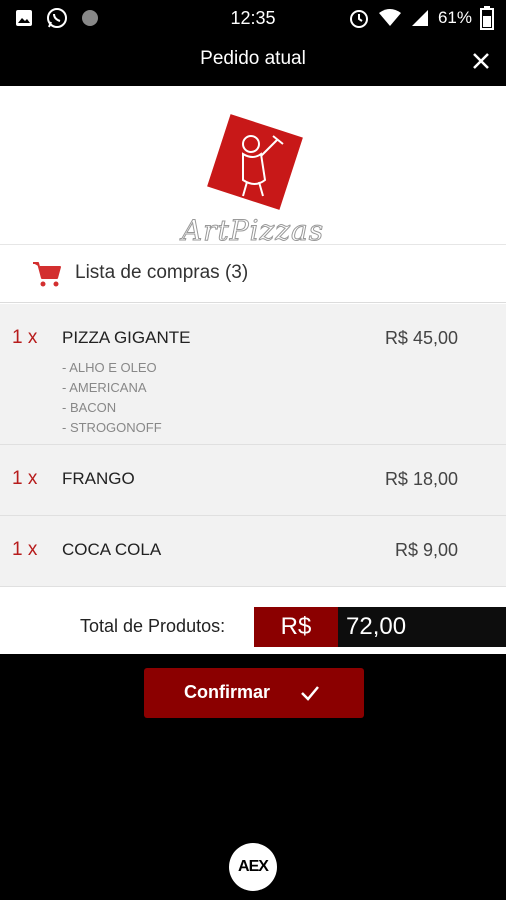  What do you see at coordinates (421, 479) in the screenshot?
I see `item-price: R$ 18,00` at bounding box center [421, 479].